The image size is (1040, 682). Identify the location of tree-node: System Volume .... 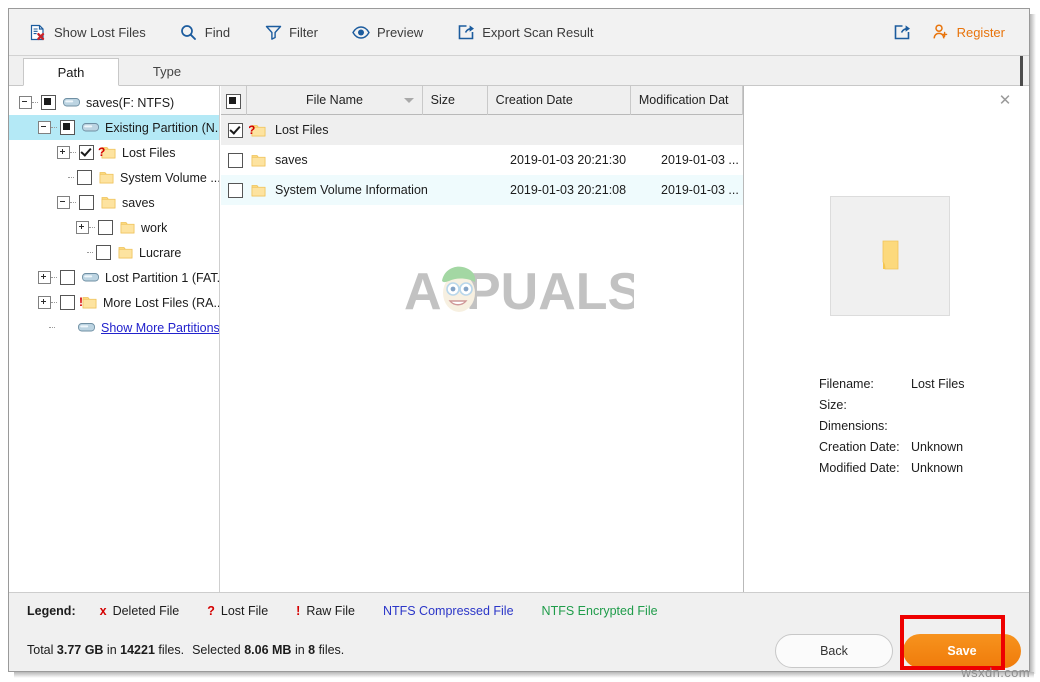
(114, 177).